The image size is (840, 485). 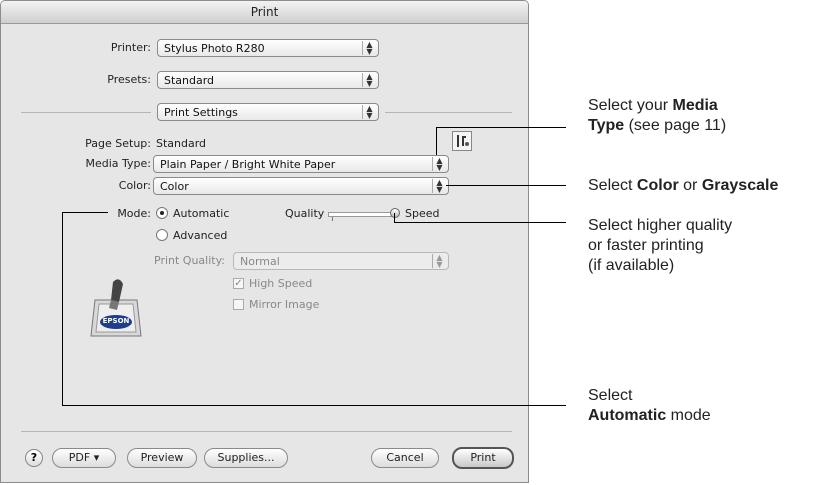 I want to click on printer-popup: Stylus Photo R280 ▲ ▼, so click(x=268, y=48).